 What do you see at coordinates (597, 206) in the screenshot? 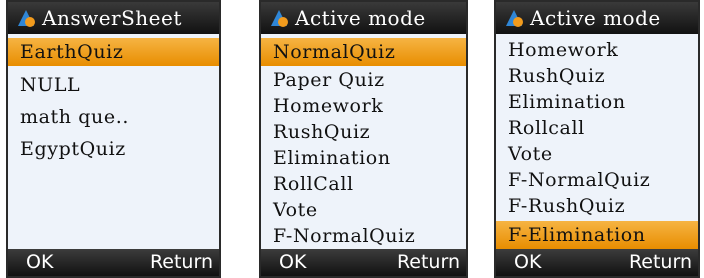
I see `menu-item: F-RushQuiz` at bounding box center [597, 206].